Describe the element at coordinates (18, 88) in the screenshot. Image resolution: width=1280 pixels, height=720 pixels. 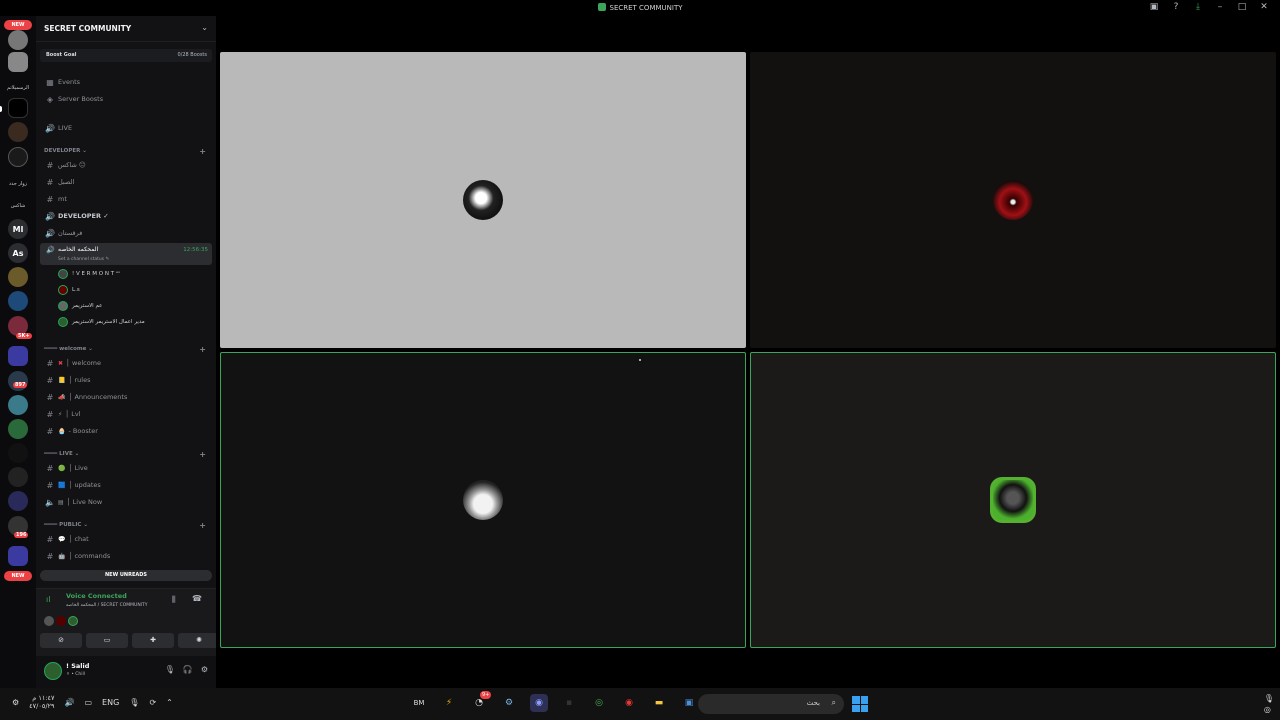
I see `server-label: الرسميلاتم` at that location.